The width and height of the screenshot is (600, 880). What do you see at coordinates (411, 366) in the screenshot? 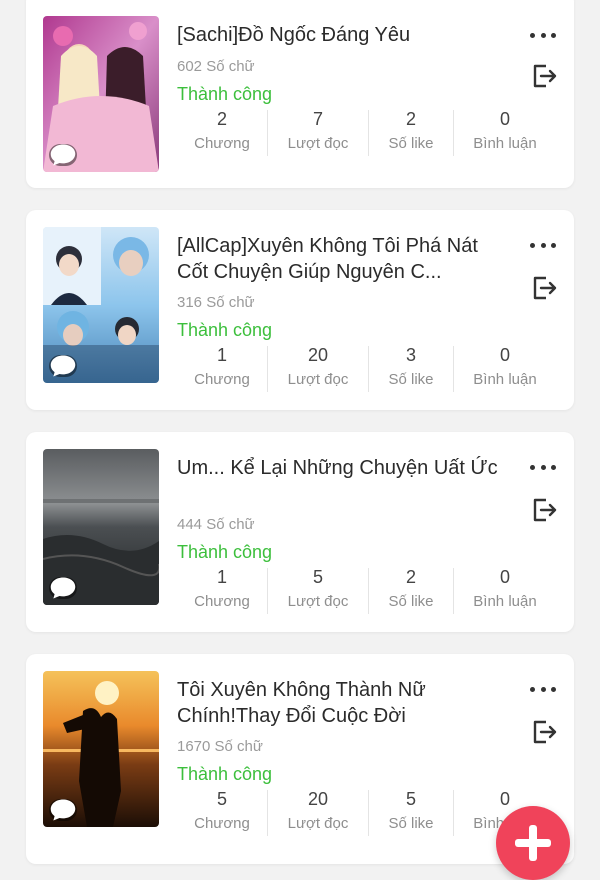
I see `stat-likes: 3 Số like` at bounding box center [411, 366].